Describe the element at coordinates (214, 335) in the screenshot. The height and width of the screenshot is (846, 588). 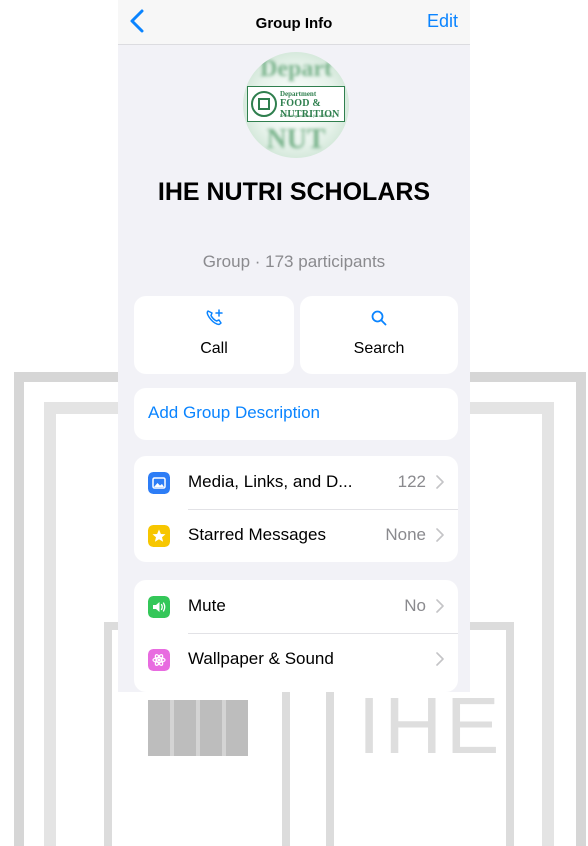
I see `call-button: Call` at that location.